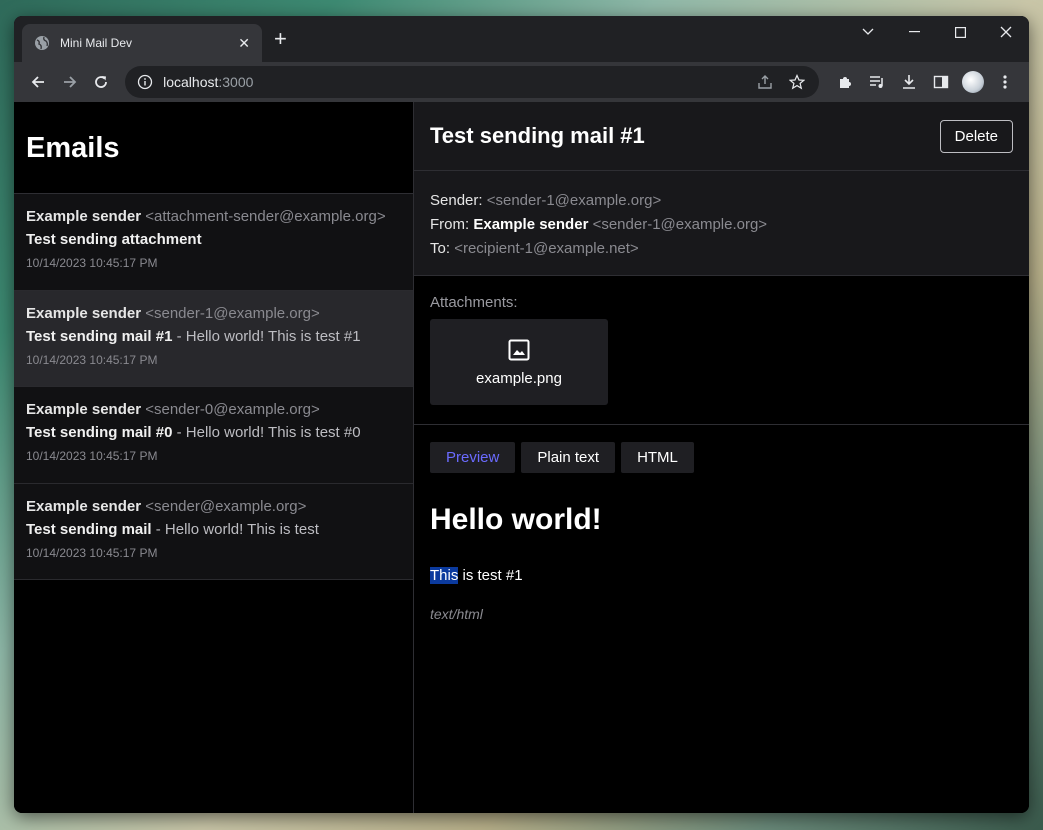  What do you see at coordinates (490, 575) in the screenshot?
I see `body-text: is test #1` at bounding box center [490, 575].